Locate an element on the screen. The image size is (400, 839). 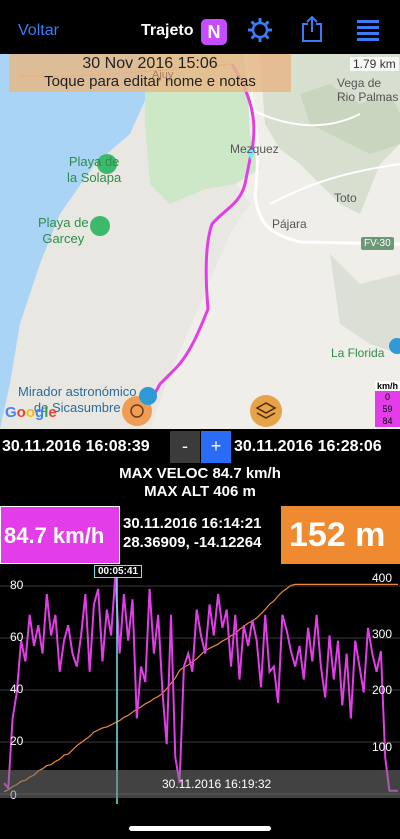
map-label-playa-garcey: Playa de Garcey is located at coordinates (63, 230).